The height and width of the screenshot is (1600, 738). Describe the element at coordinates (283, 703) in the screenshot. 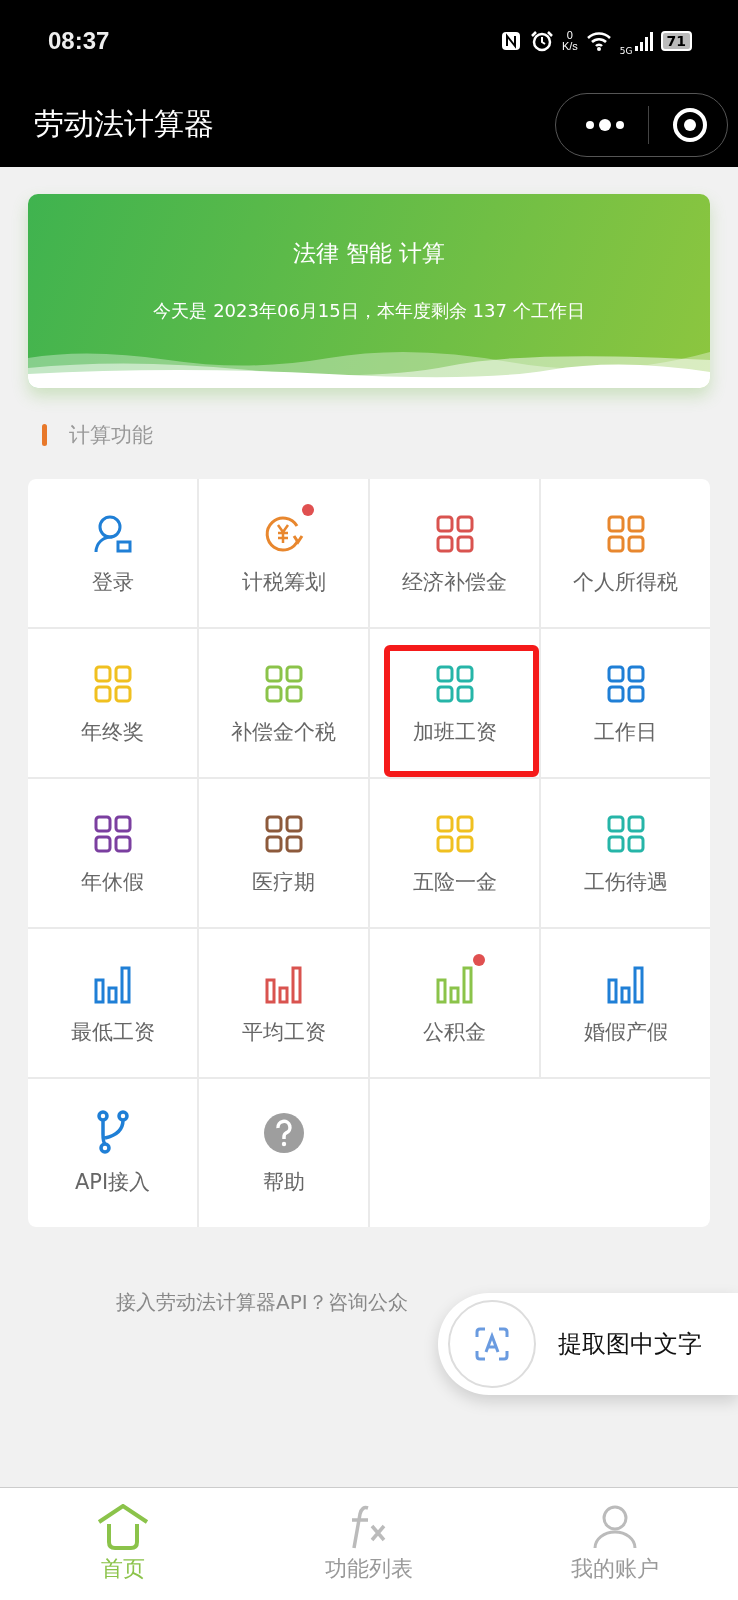

I see `feature-tile: 补偿金个税` at that location.